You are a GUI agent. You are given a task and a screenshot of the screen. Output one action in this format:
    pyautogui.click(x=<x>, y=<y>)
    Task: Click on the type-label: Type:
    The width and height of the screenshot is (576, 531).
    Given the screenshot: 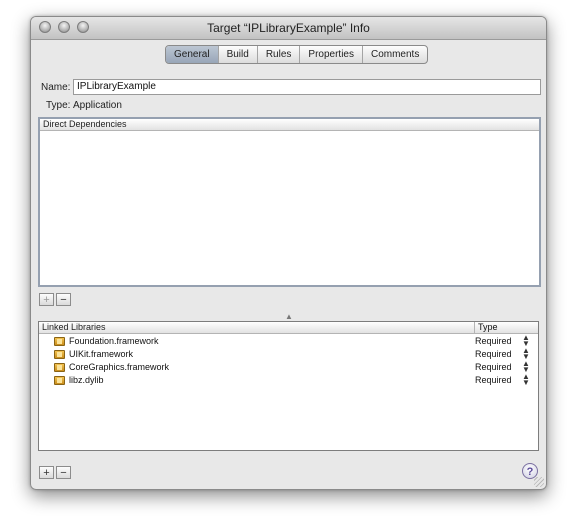 What is the action you would take?
    pyautogui.click(x=58, y=105)
    